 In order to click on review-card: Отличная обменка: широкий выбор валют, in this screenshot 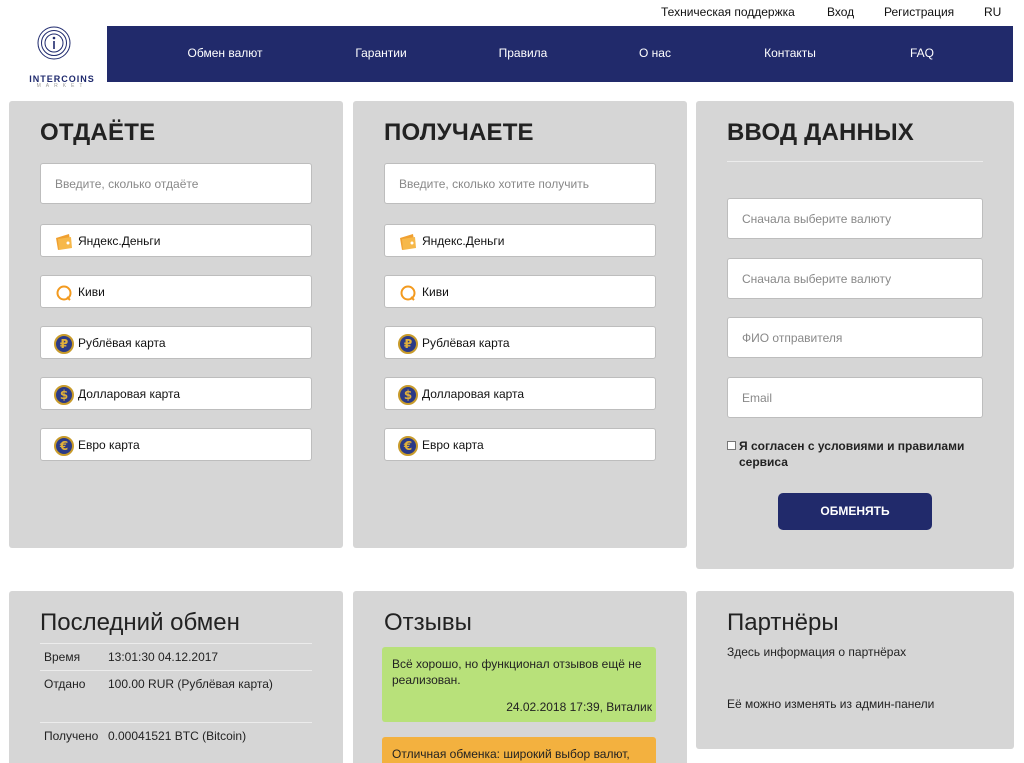, I will do `click(519, 750)`.